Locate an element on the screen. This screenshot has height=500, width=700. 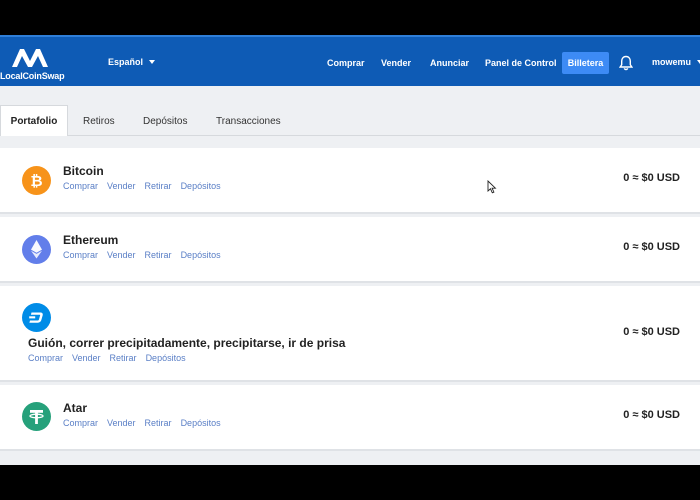
wallet-button: Billetera is located at coordinates (585, 63).